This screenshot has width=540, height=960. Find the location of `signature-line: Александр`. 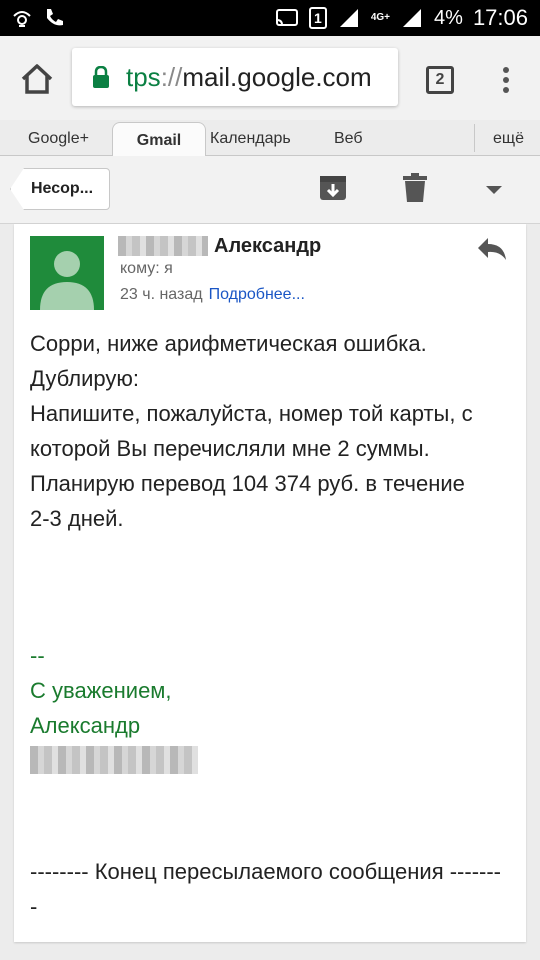

signature-line: Александр is located at coordinates (85, 725).